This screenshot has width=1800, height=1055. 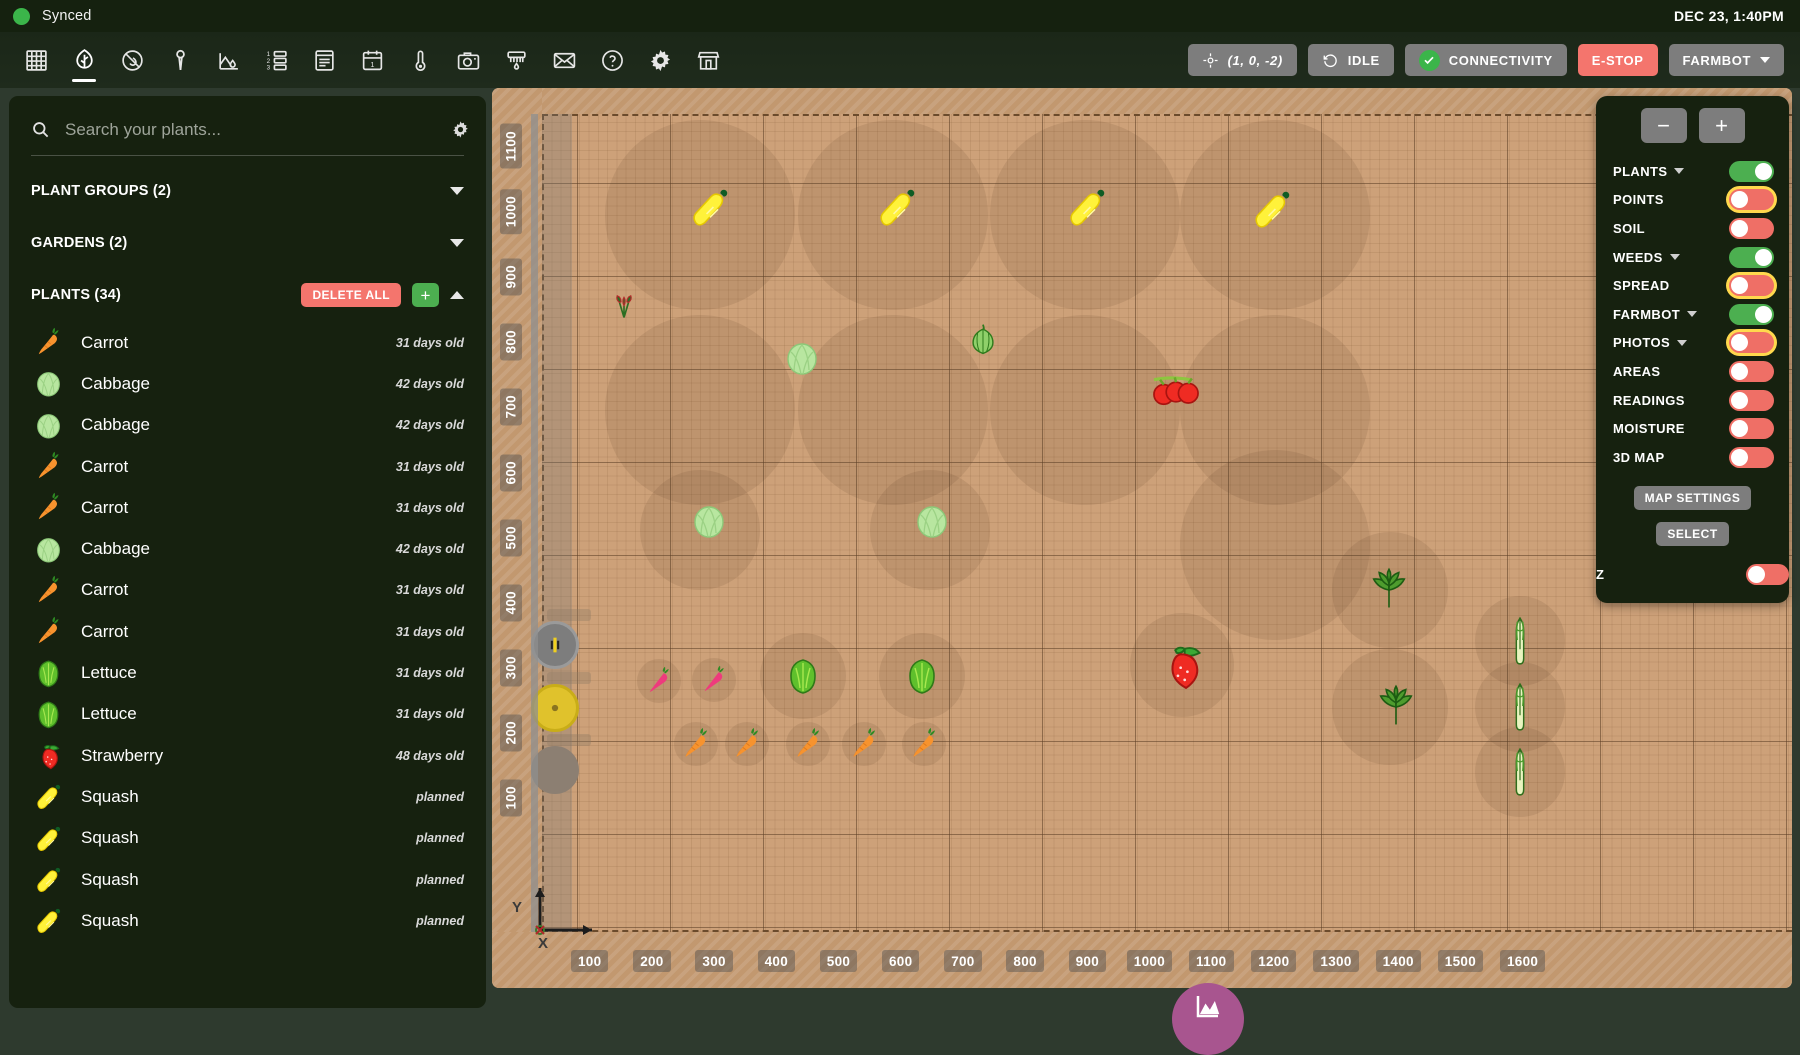 What do you see at coordinates (660, 60) in the screenshot?
I see `nav-settings-gear-icon` at bounding box center [660, 60].